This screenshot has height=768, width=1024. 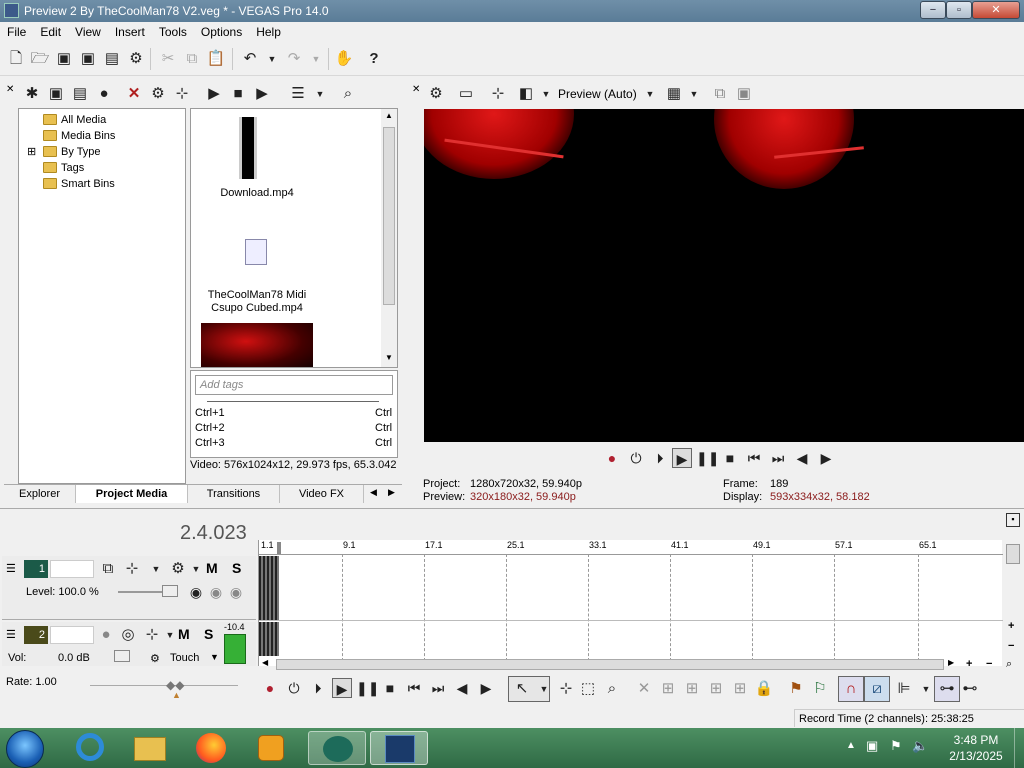 I want to click on menu-edit: Edit, so click(x=50, y=30).